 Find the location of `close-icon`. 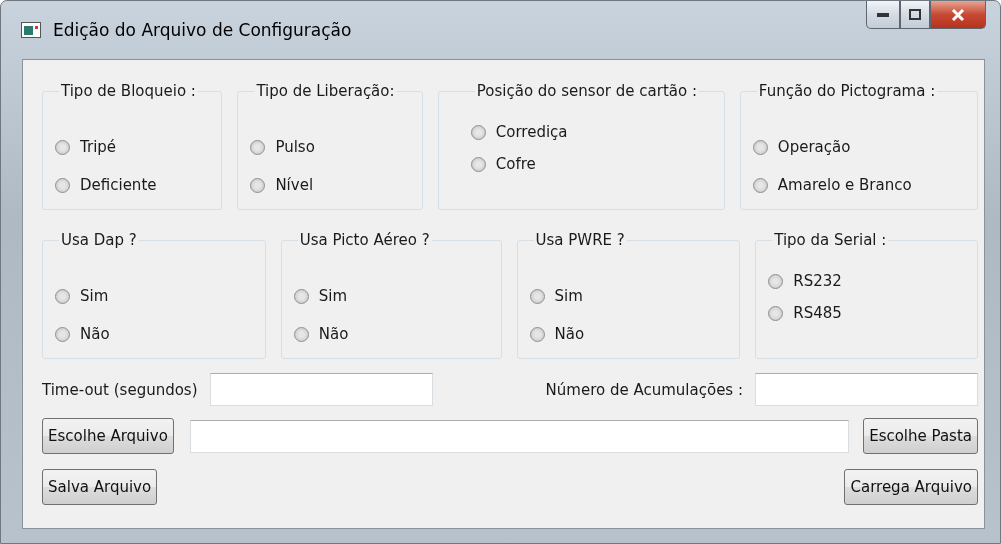

close-icon is located at coordinates (958, 14).